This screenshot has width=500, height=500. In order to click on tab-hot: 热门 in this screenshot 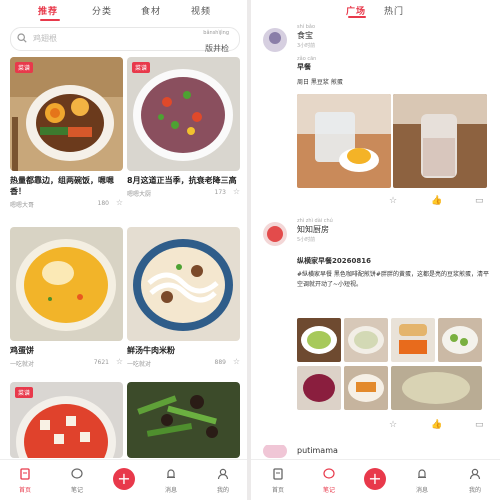, I will do `click(394, 10)`.